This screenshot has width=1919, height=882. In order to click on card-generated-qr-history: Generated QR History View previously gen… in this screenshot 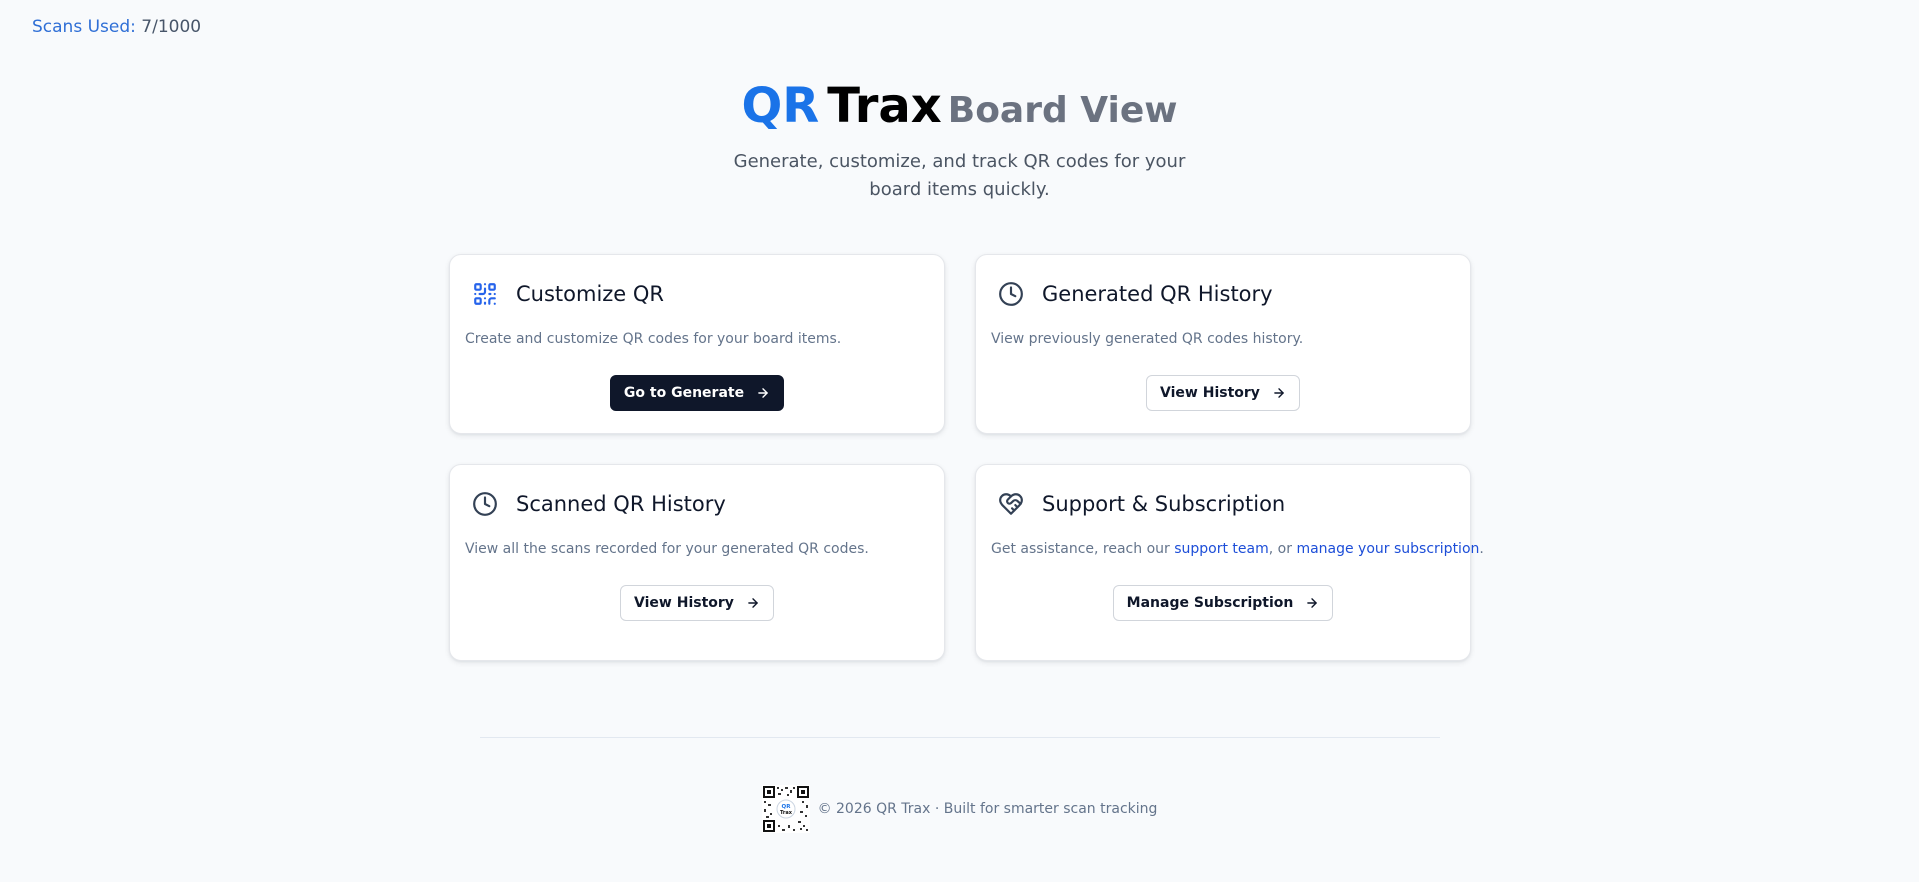, I will do `click(1223, 344)`.